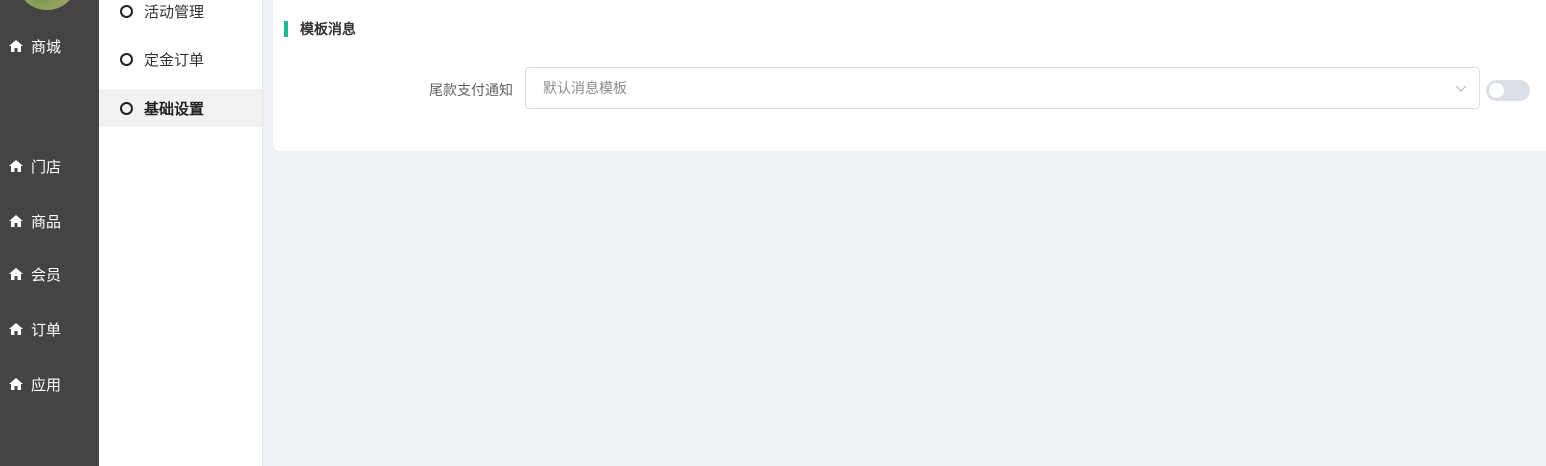  Describe the element at coordinates (1496, 90) in the screenshot. I see `toggle-knob` at that location.